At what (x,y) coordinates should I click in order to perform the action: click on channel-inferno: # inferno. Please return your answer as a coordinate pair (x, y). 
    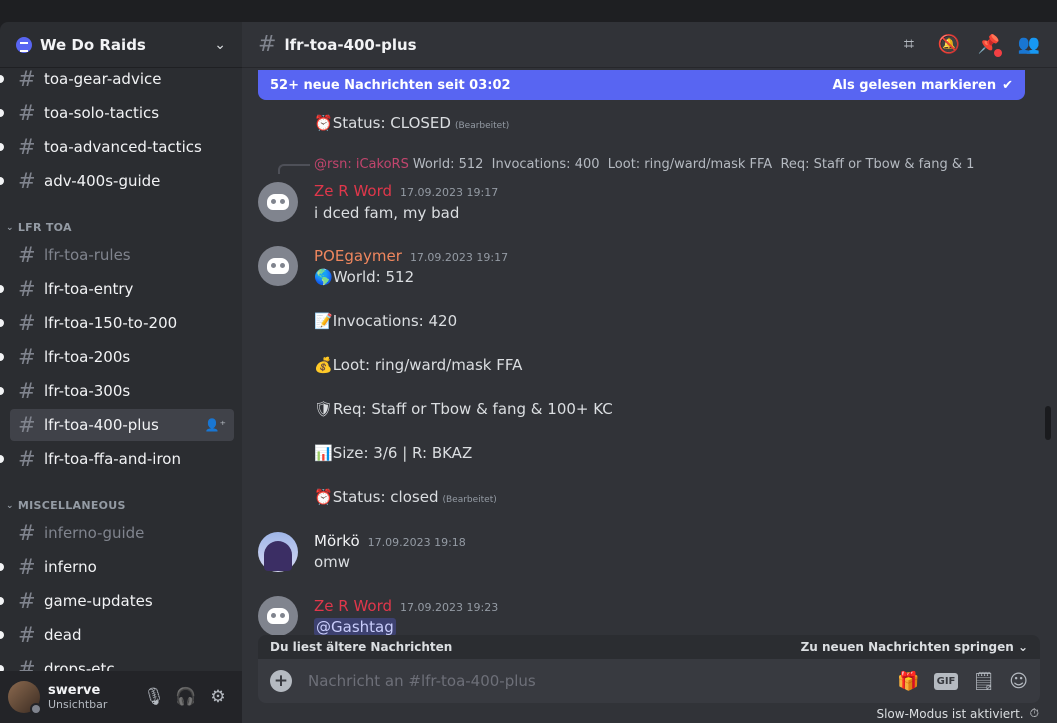
    Looking at the image, I should click on (117, 567).